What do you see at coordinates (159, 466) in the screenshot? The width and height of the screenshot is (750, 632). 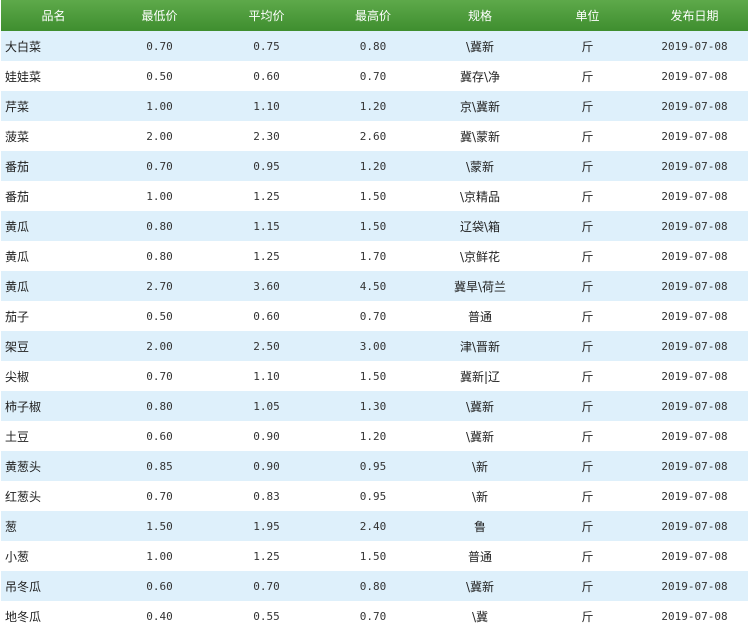 I see `cell-min-price: 0.85` at bounding box center [159, 466].